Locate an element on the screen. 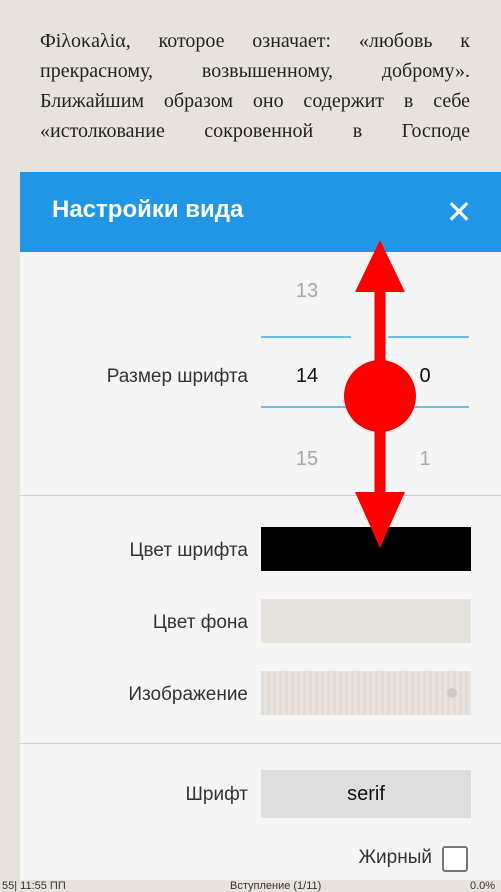  status-bar: 55| 11:55 ПП Вступление (1/11) 0.0% is located at coordinates (250, 886).